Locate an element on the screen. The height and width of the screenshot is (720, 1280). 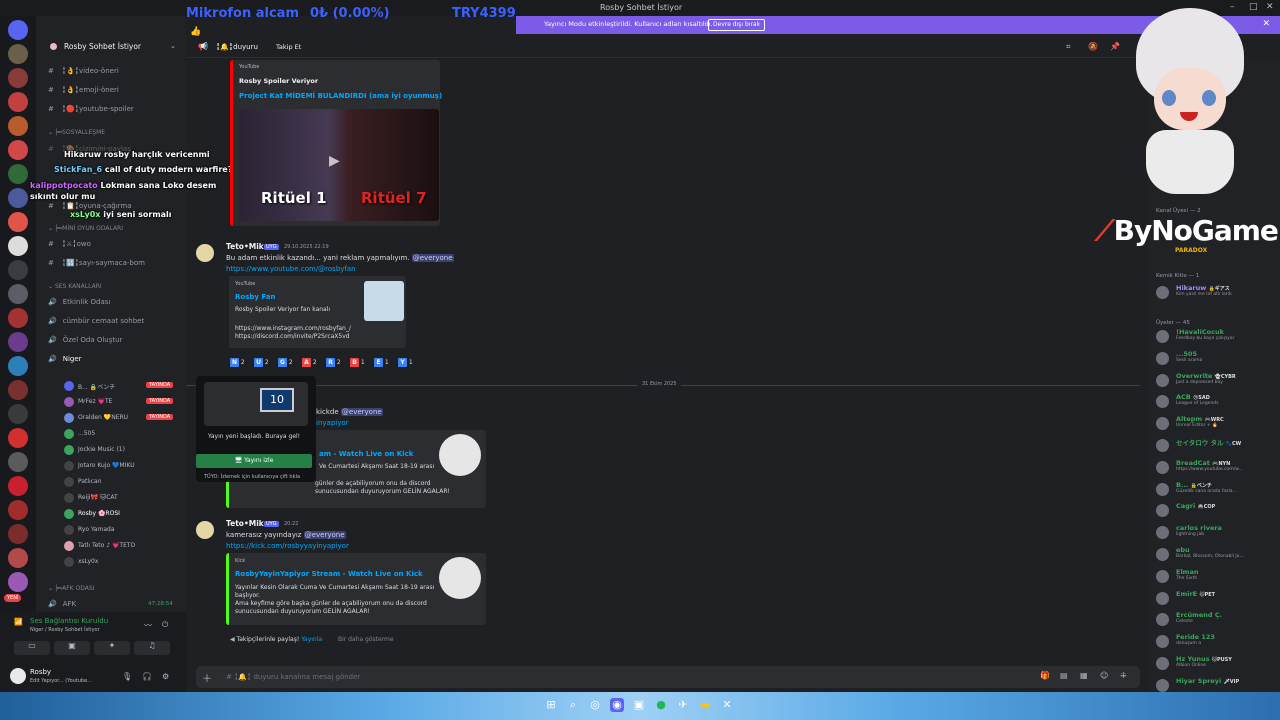
embed-title: am - Watch Live on Kick is located at coordinates (366, 454).